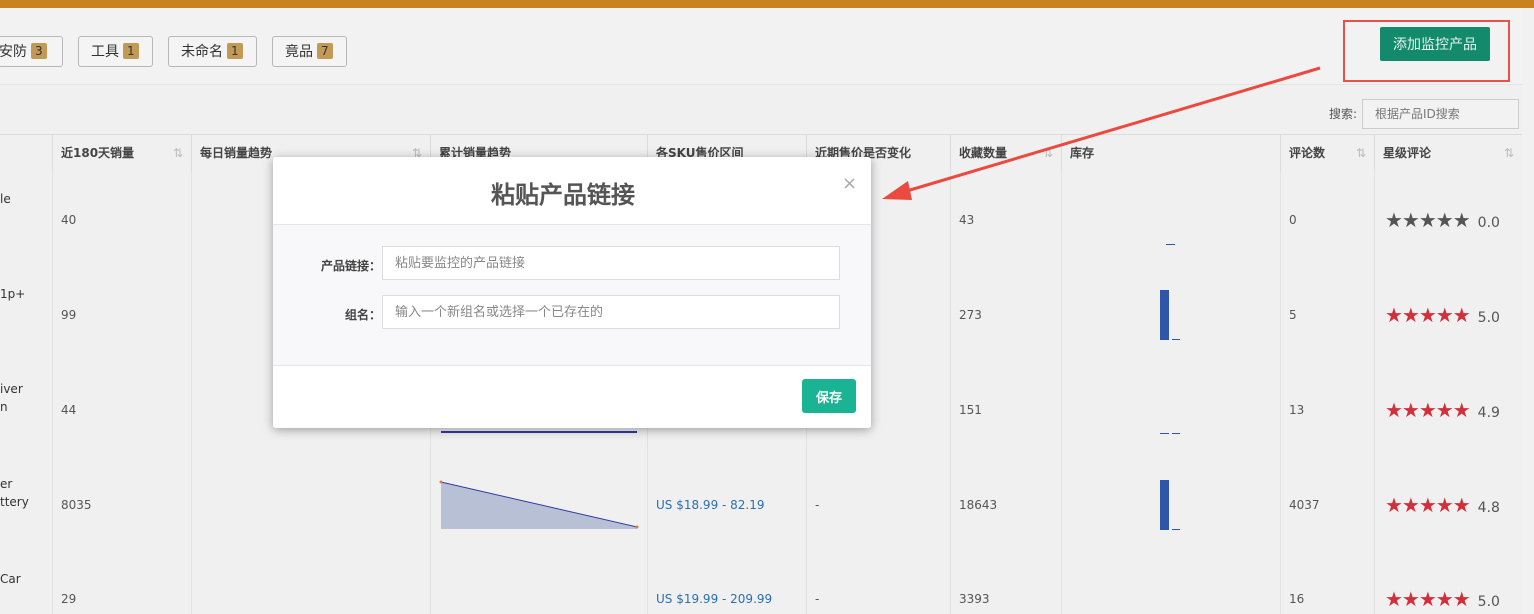 This screenshot has width=1534, height=614. Describe the element at coordinates (362, 315) in the screenshot. I see `group-name-label: 组名：` at that location.